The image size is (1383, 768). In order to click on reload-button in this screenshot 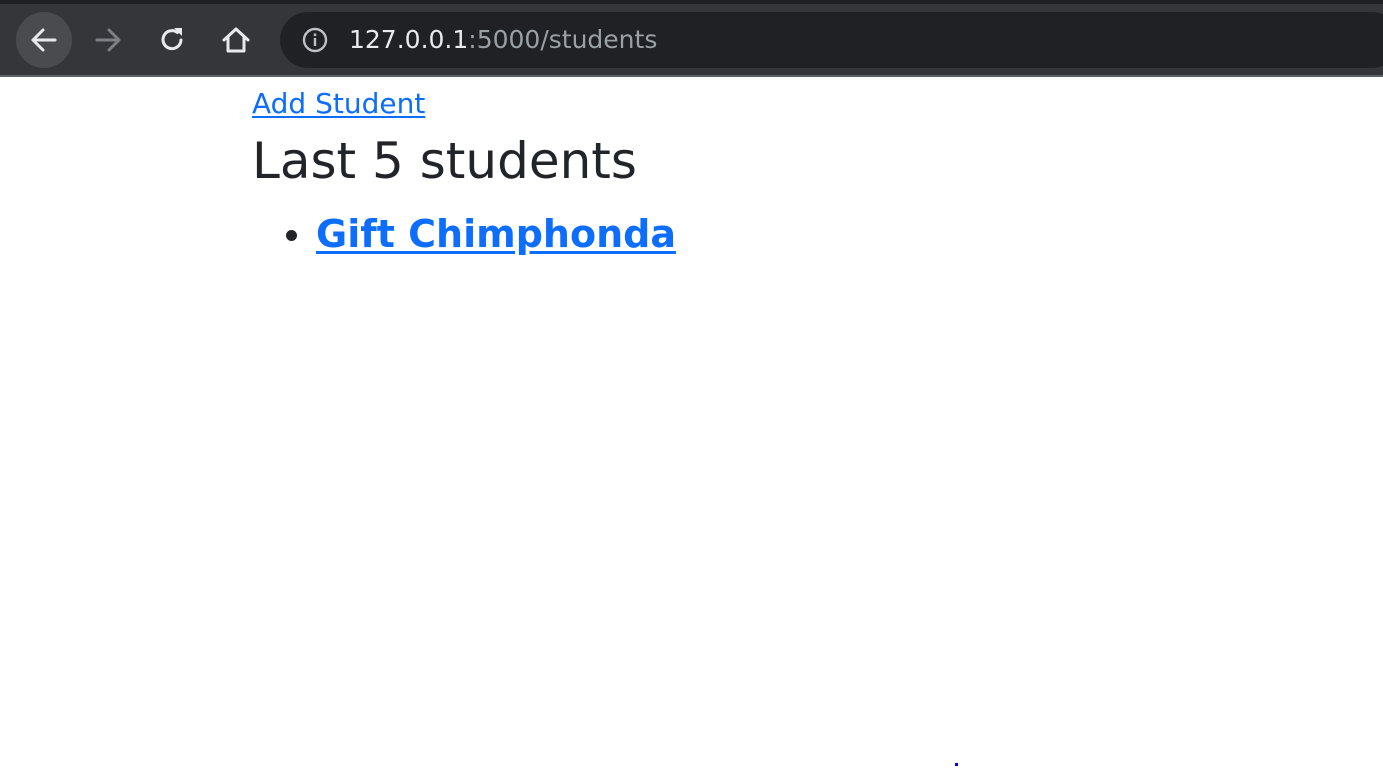, I will do `click(172, 40)`.